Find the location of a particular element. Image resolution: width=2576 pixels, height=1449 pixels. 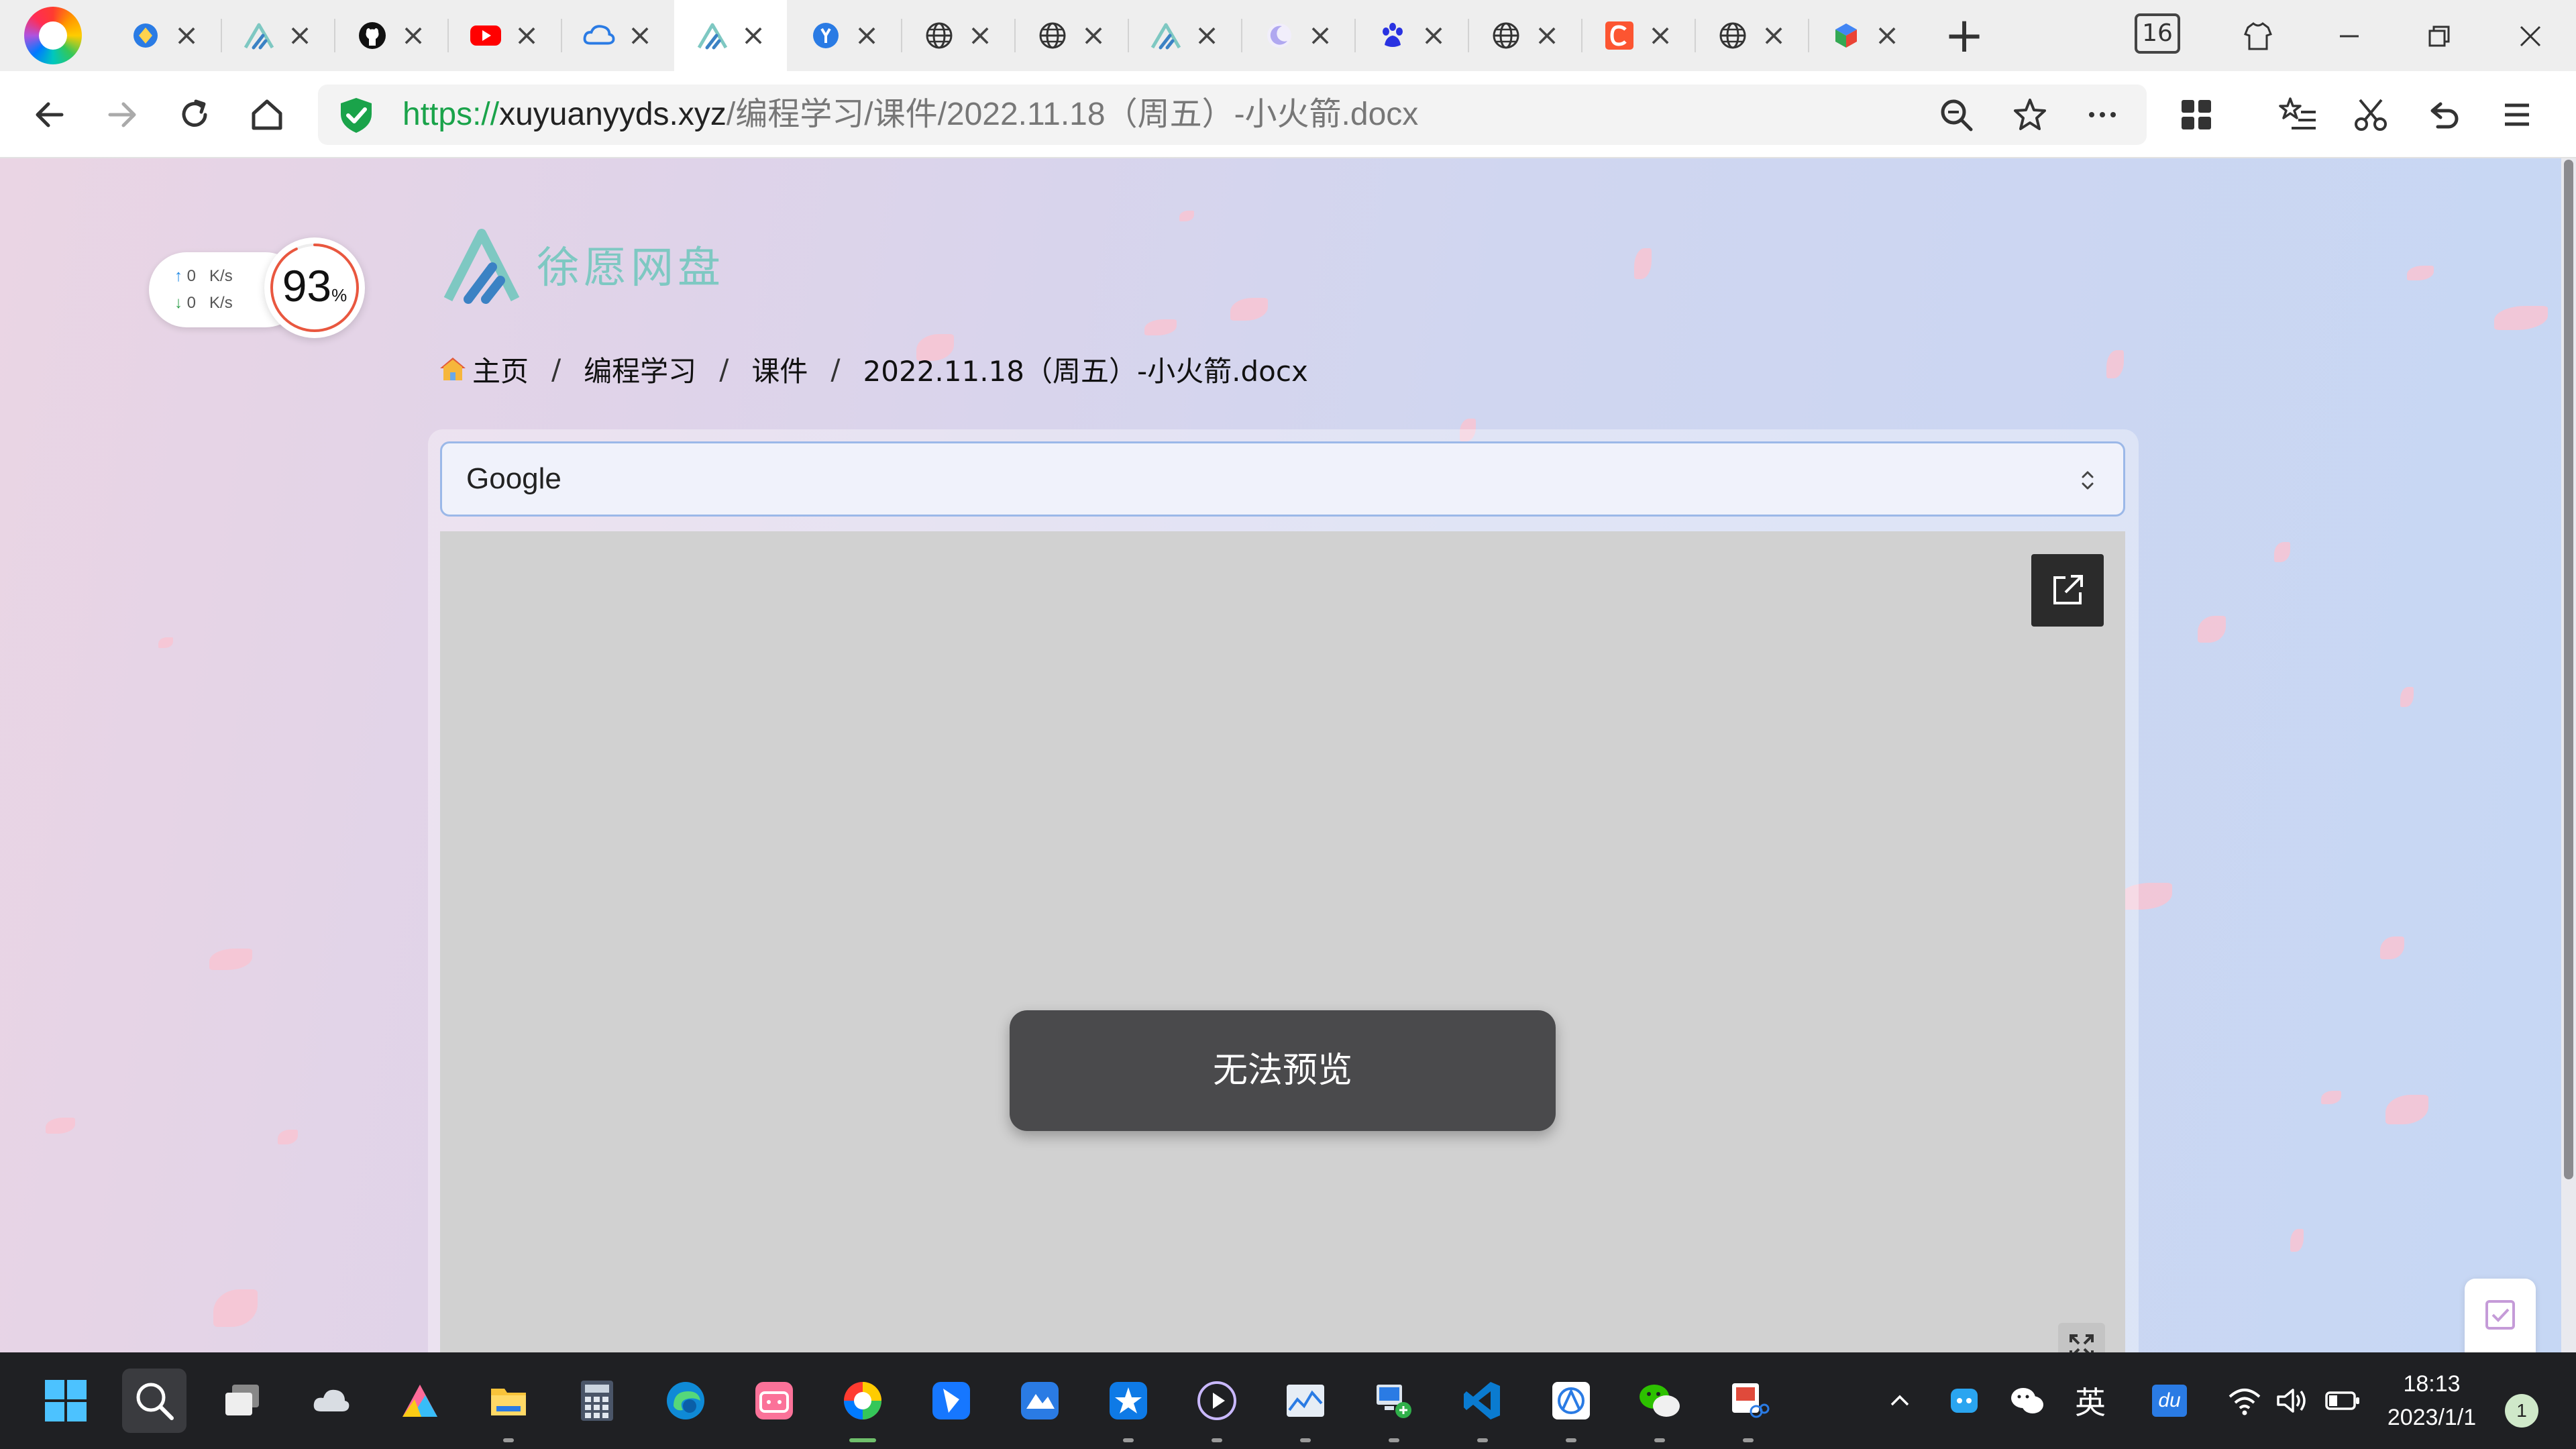

undo-close-tab-icon is located at coordinates (2443, 115).